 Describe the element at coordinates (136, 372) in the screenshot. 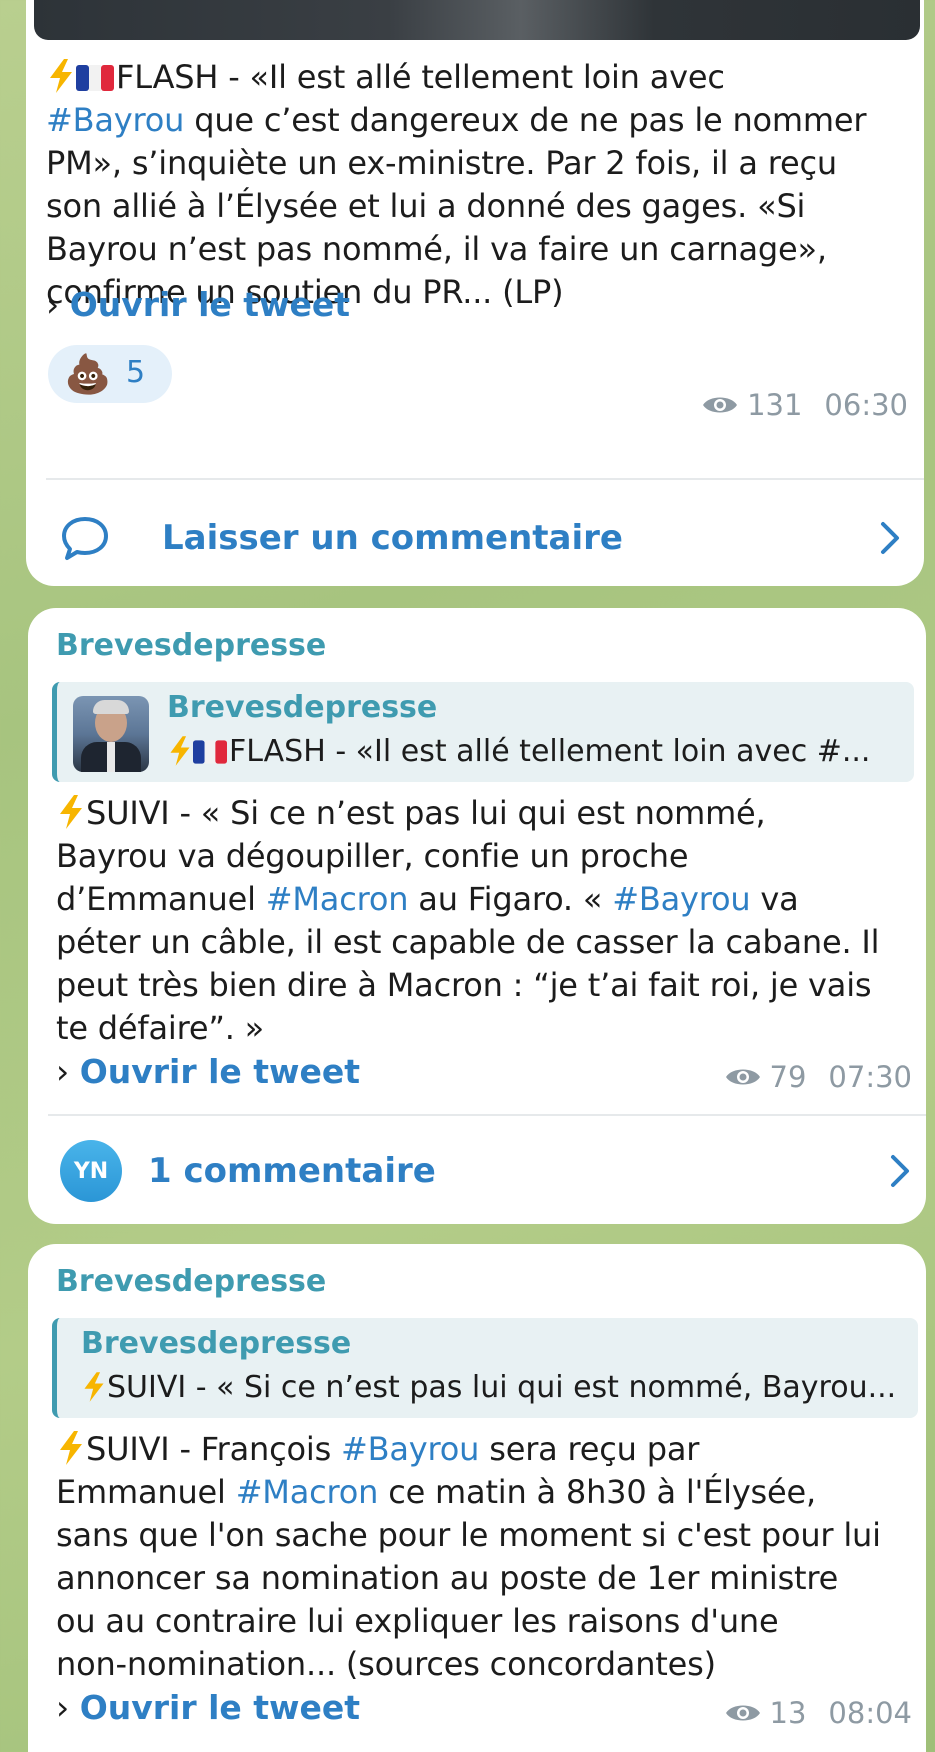

I see `reaction-count: 5` at that location.